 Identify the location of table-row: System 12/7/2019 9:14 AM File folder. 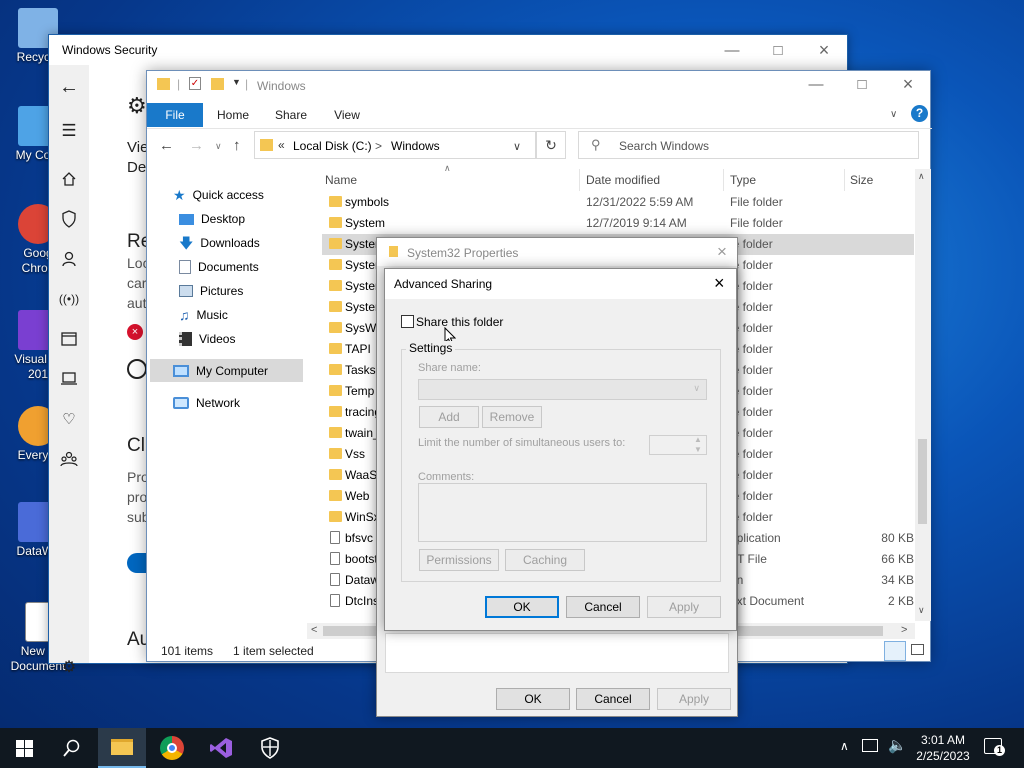
(618, 223).